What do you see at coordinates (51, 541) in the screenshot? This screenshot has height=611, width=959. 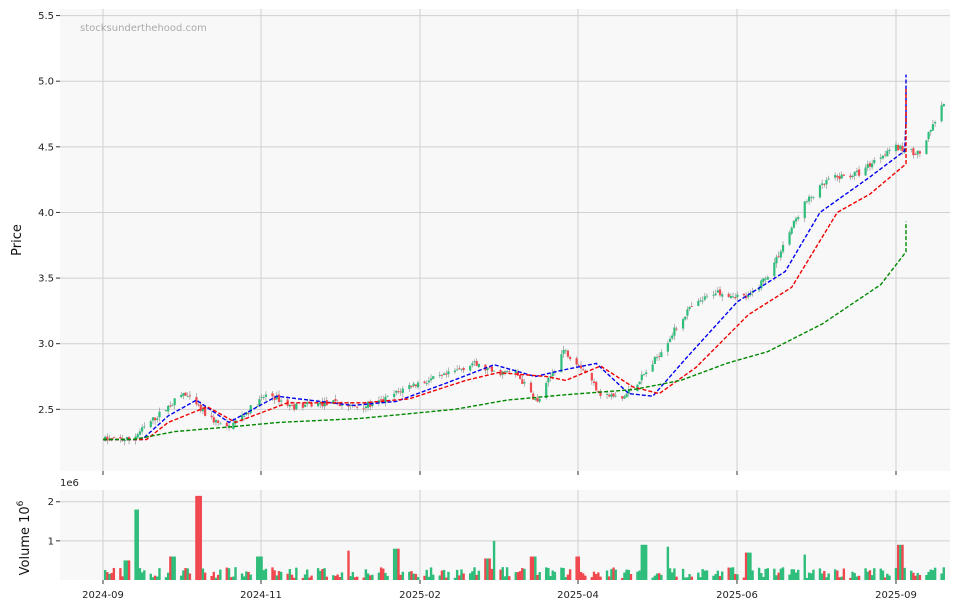 I see `volume-ytick-label: 1` at bounding box center [51, 541].